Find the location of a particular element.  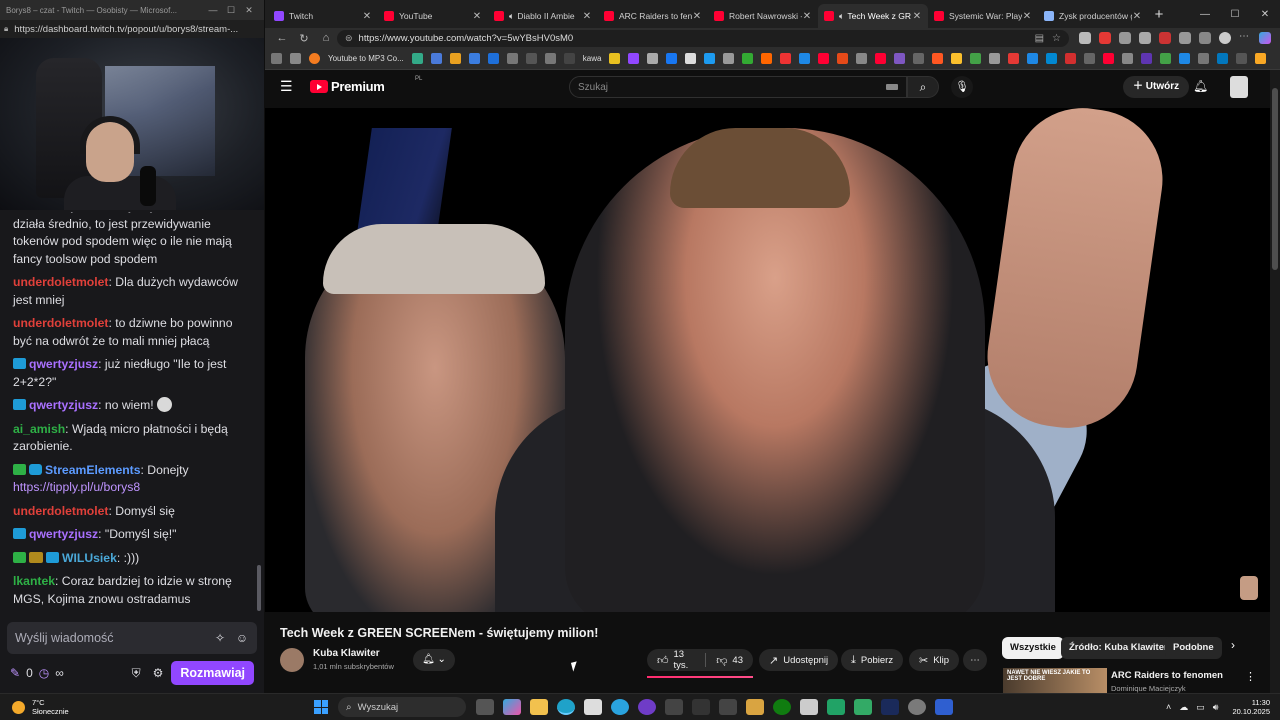

xbox-icon is located at coordinates (782, 707).